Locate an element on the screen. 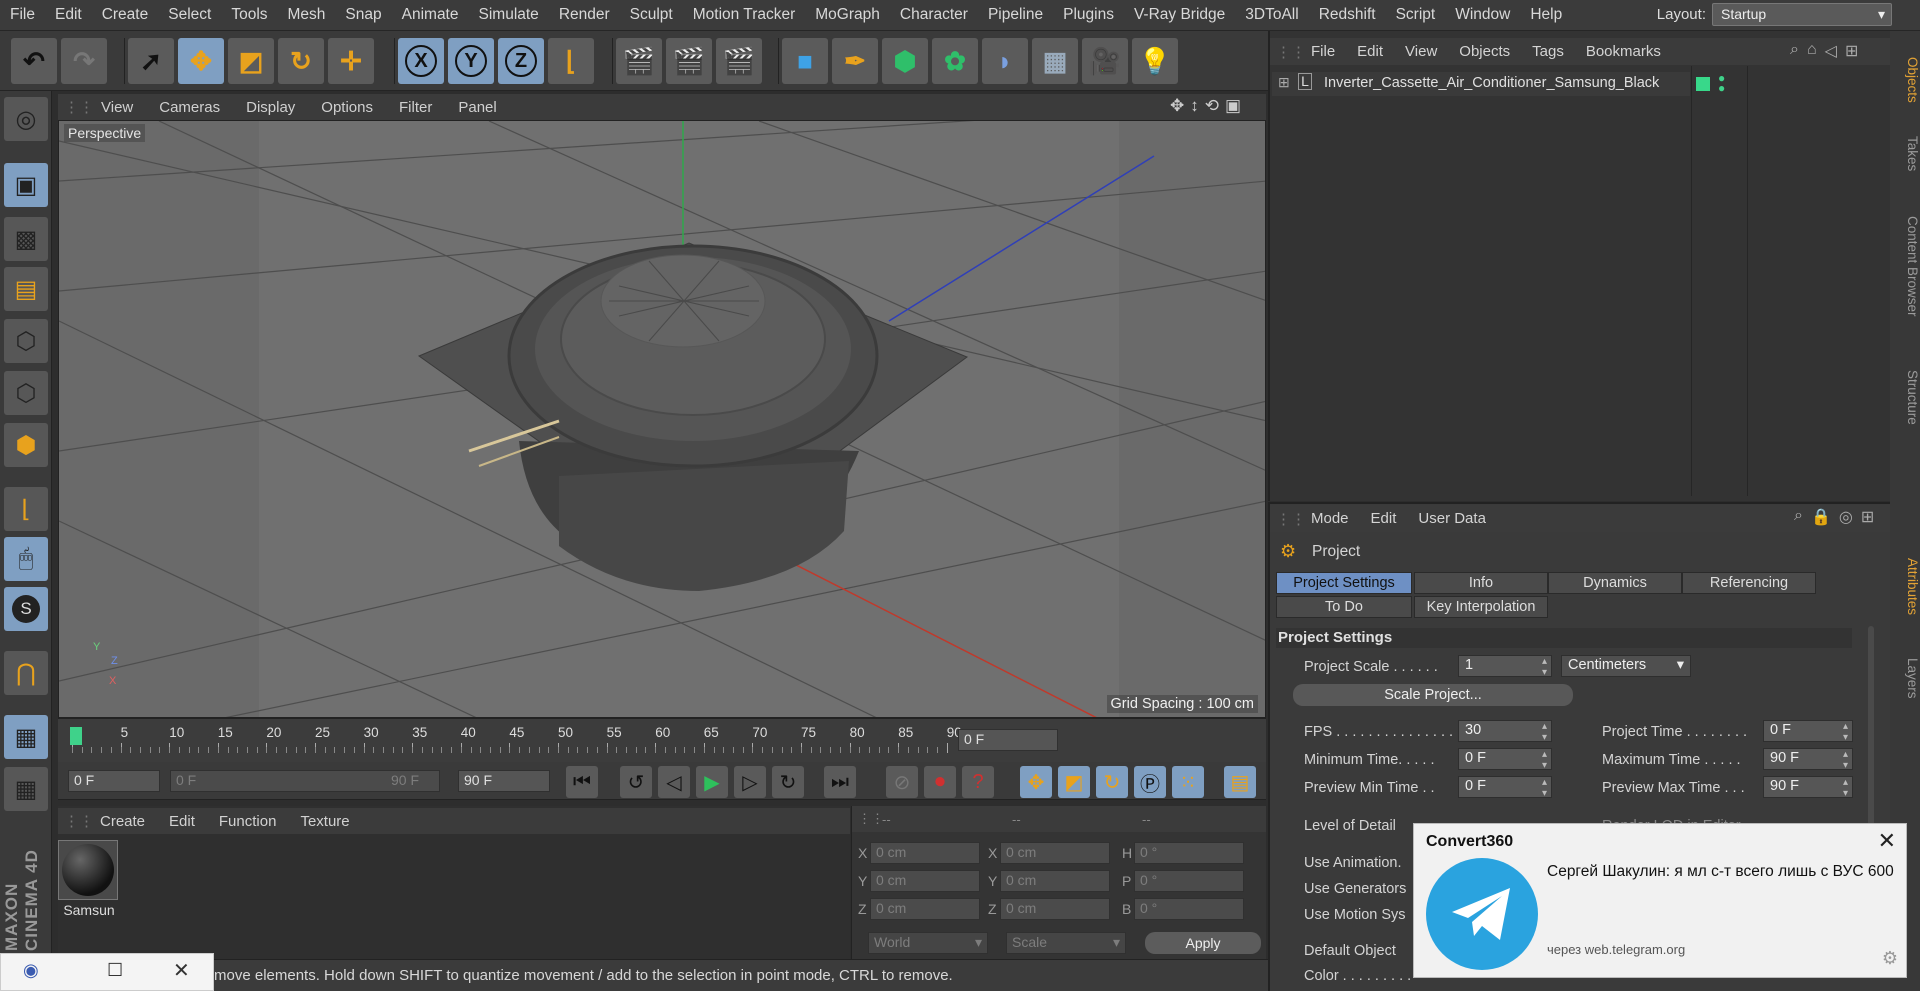 The height and width of the screenshot is (991, 1920). menu-item-create: Create is located at coordinates (125, 15).